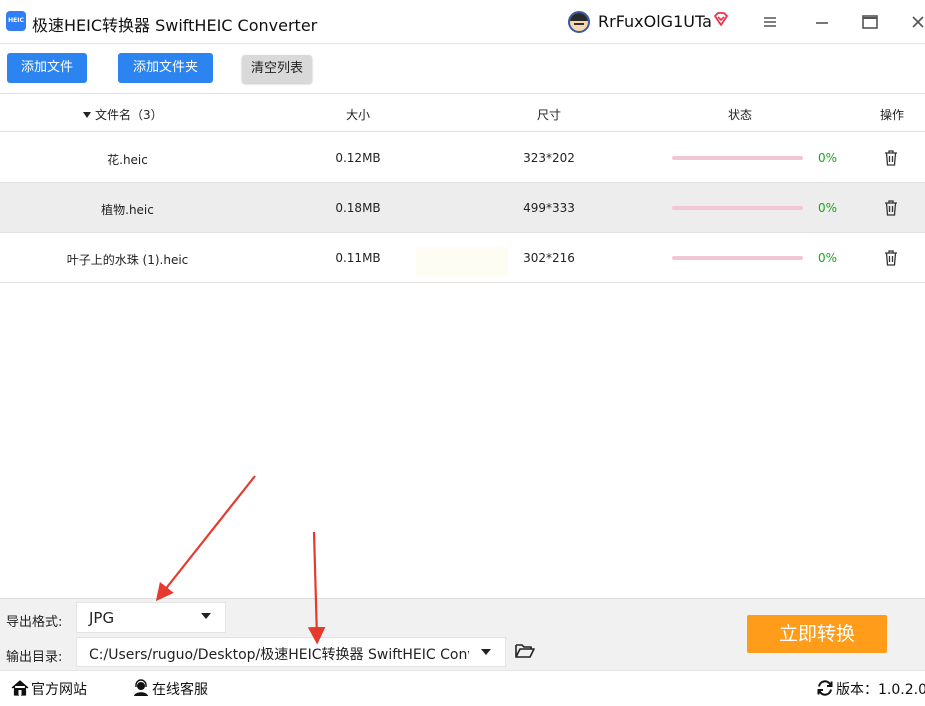  Describe the element at coordinates (917, 22) in the screenshot. I see `close-icon` at that location.